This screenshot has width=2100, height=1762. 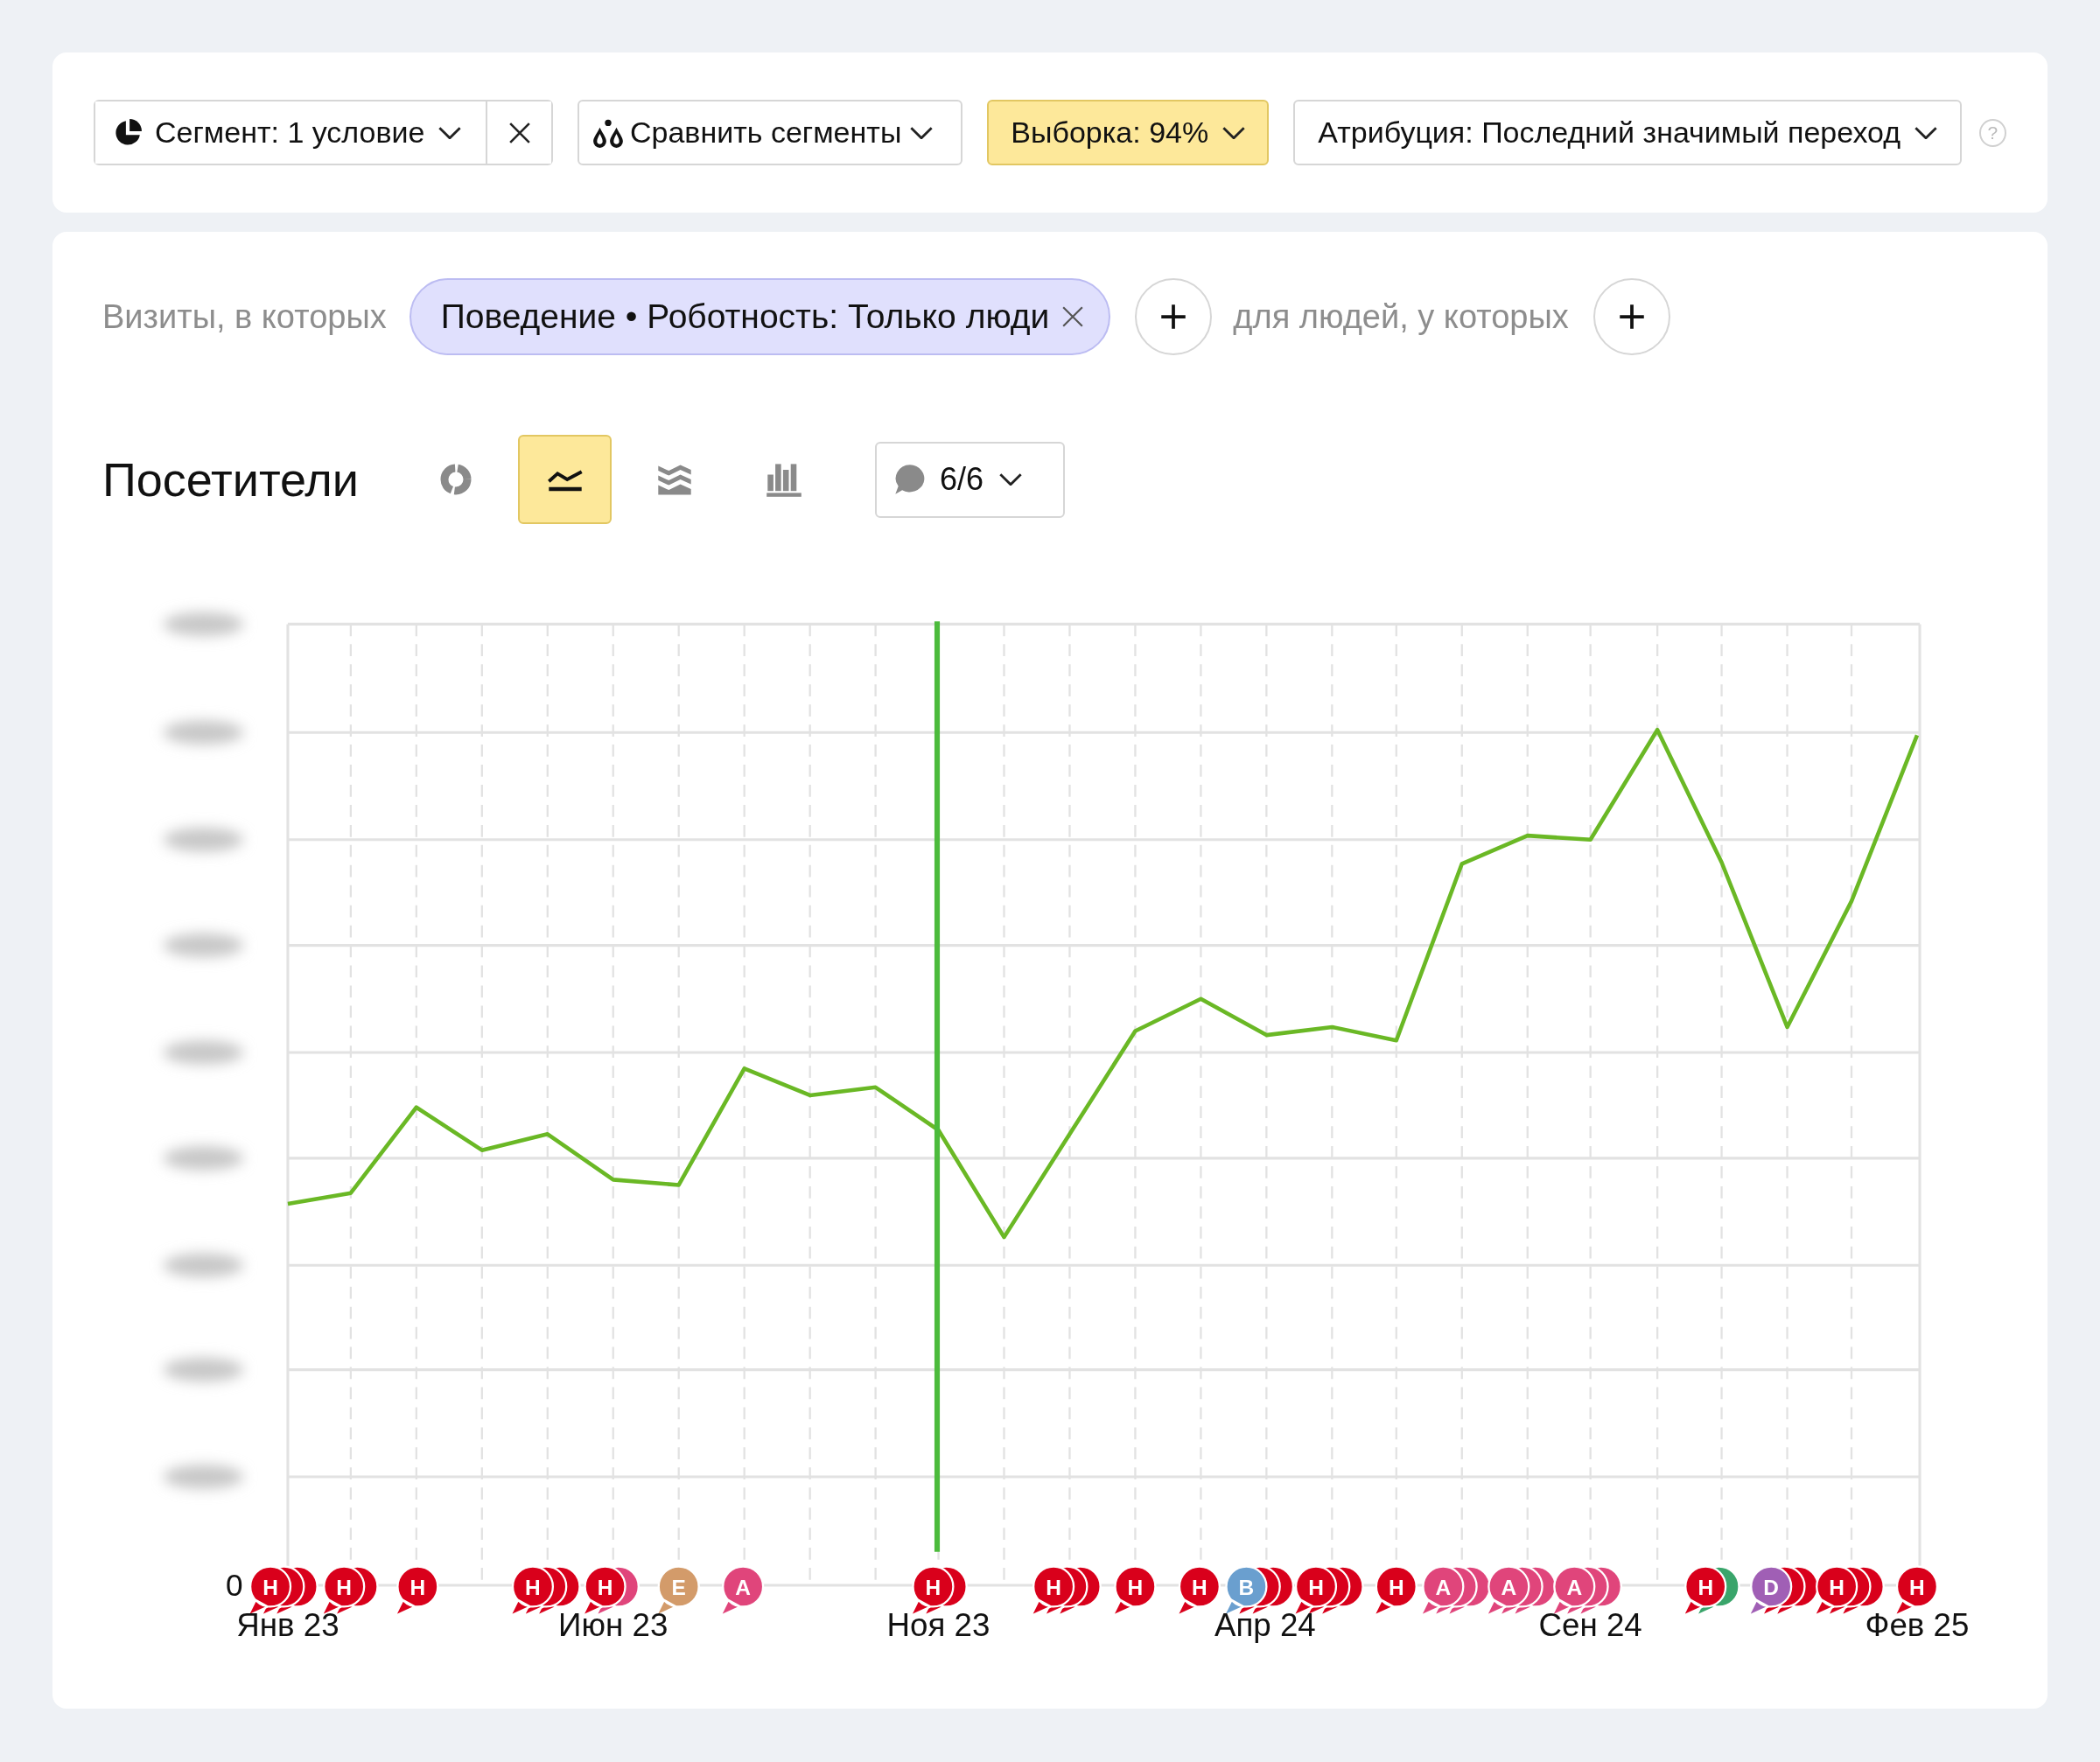 What do you see at coordinates (234, 1585) in the screenshot?
I see `axis-label: 0` at bounding box center [234, 1585].